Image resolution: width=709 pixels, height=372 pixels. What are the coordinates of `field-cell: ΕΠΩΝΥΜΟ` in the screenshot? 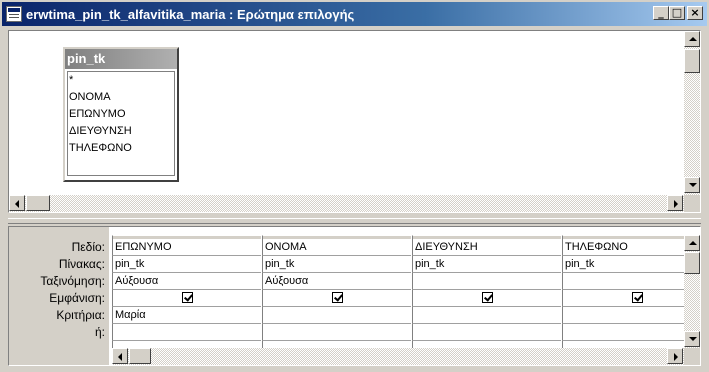 It's located at (186, 247).